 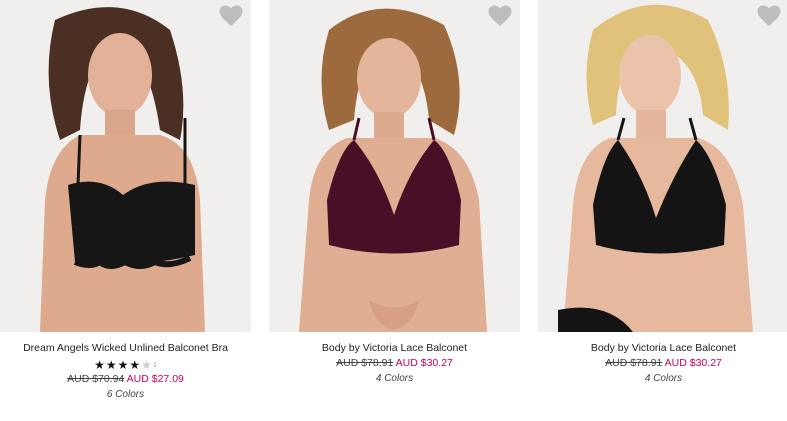 What do you see at coordinates (125, 394) in the screenshot?
I see `color-count-link: 6 Colors` at bounding box center [125, 394].